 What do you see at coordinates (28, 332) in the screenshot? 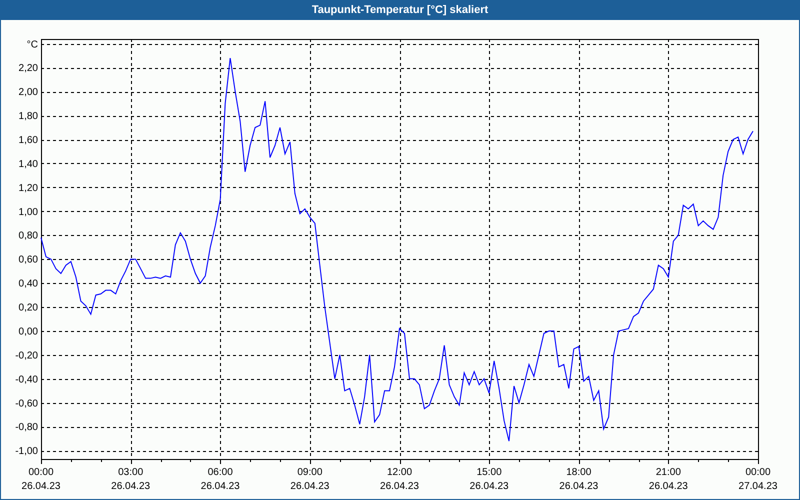
I see `y-axis-label: 0,00` at bounding box center [28, 332].